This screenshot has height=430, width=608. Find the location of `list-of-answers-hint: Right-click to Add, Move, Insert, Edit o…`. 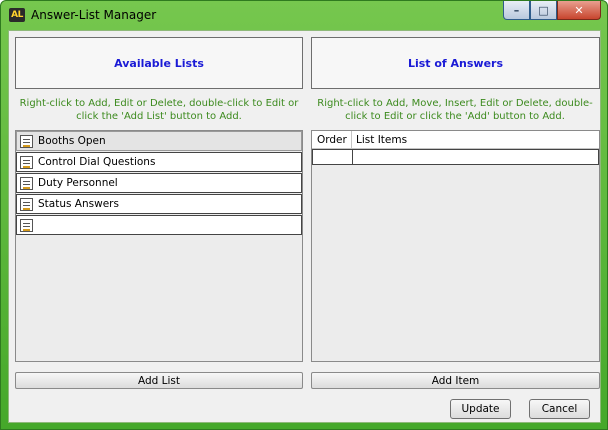

list-of-answers-hint: Right-click to Add, Move, Insert, Edit o… is located at coordinates (455, 110).